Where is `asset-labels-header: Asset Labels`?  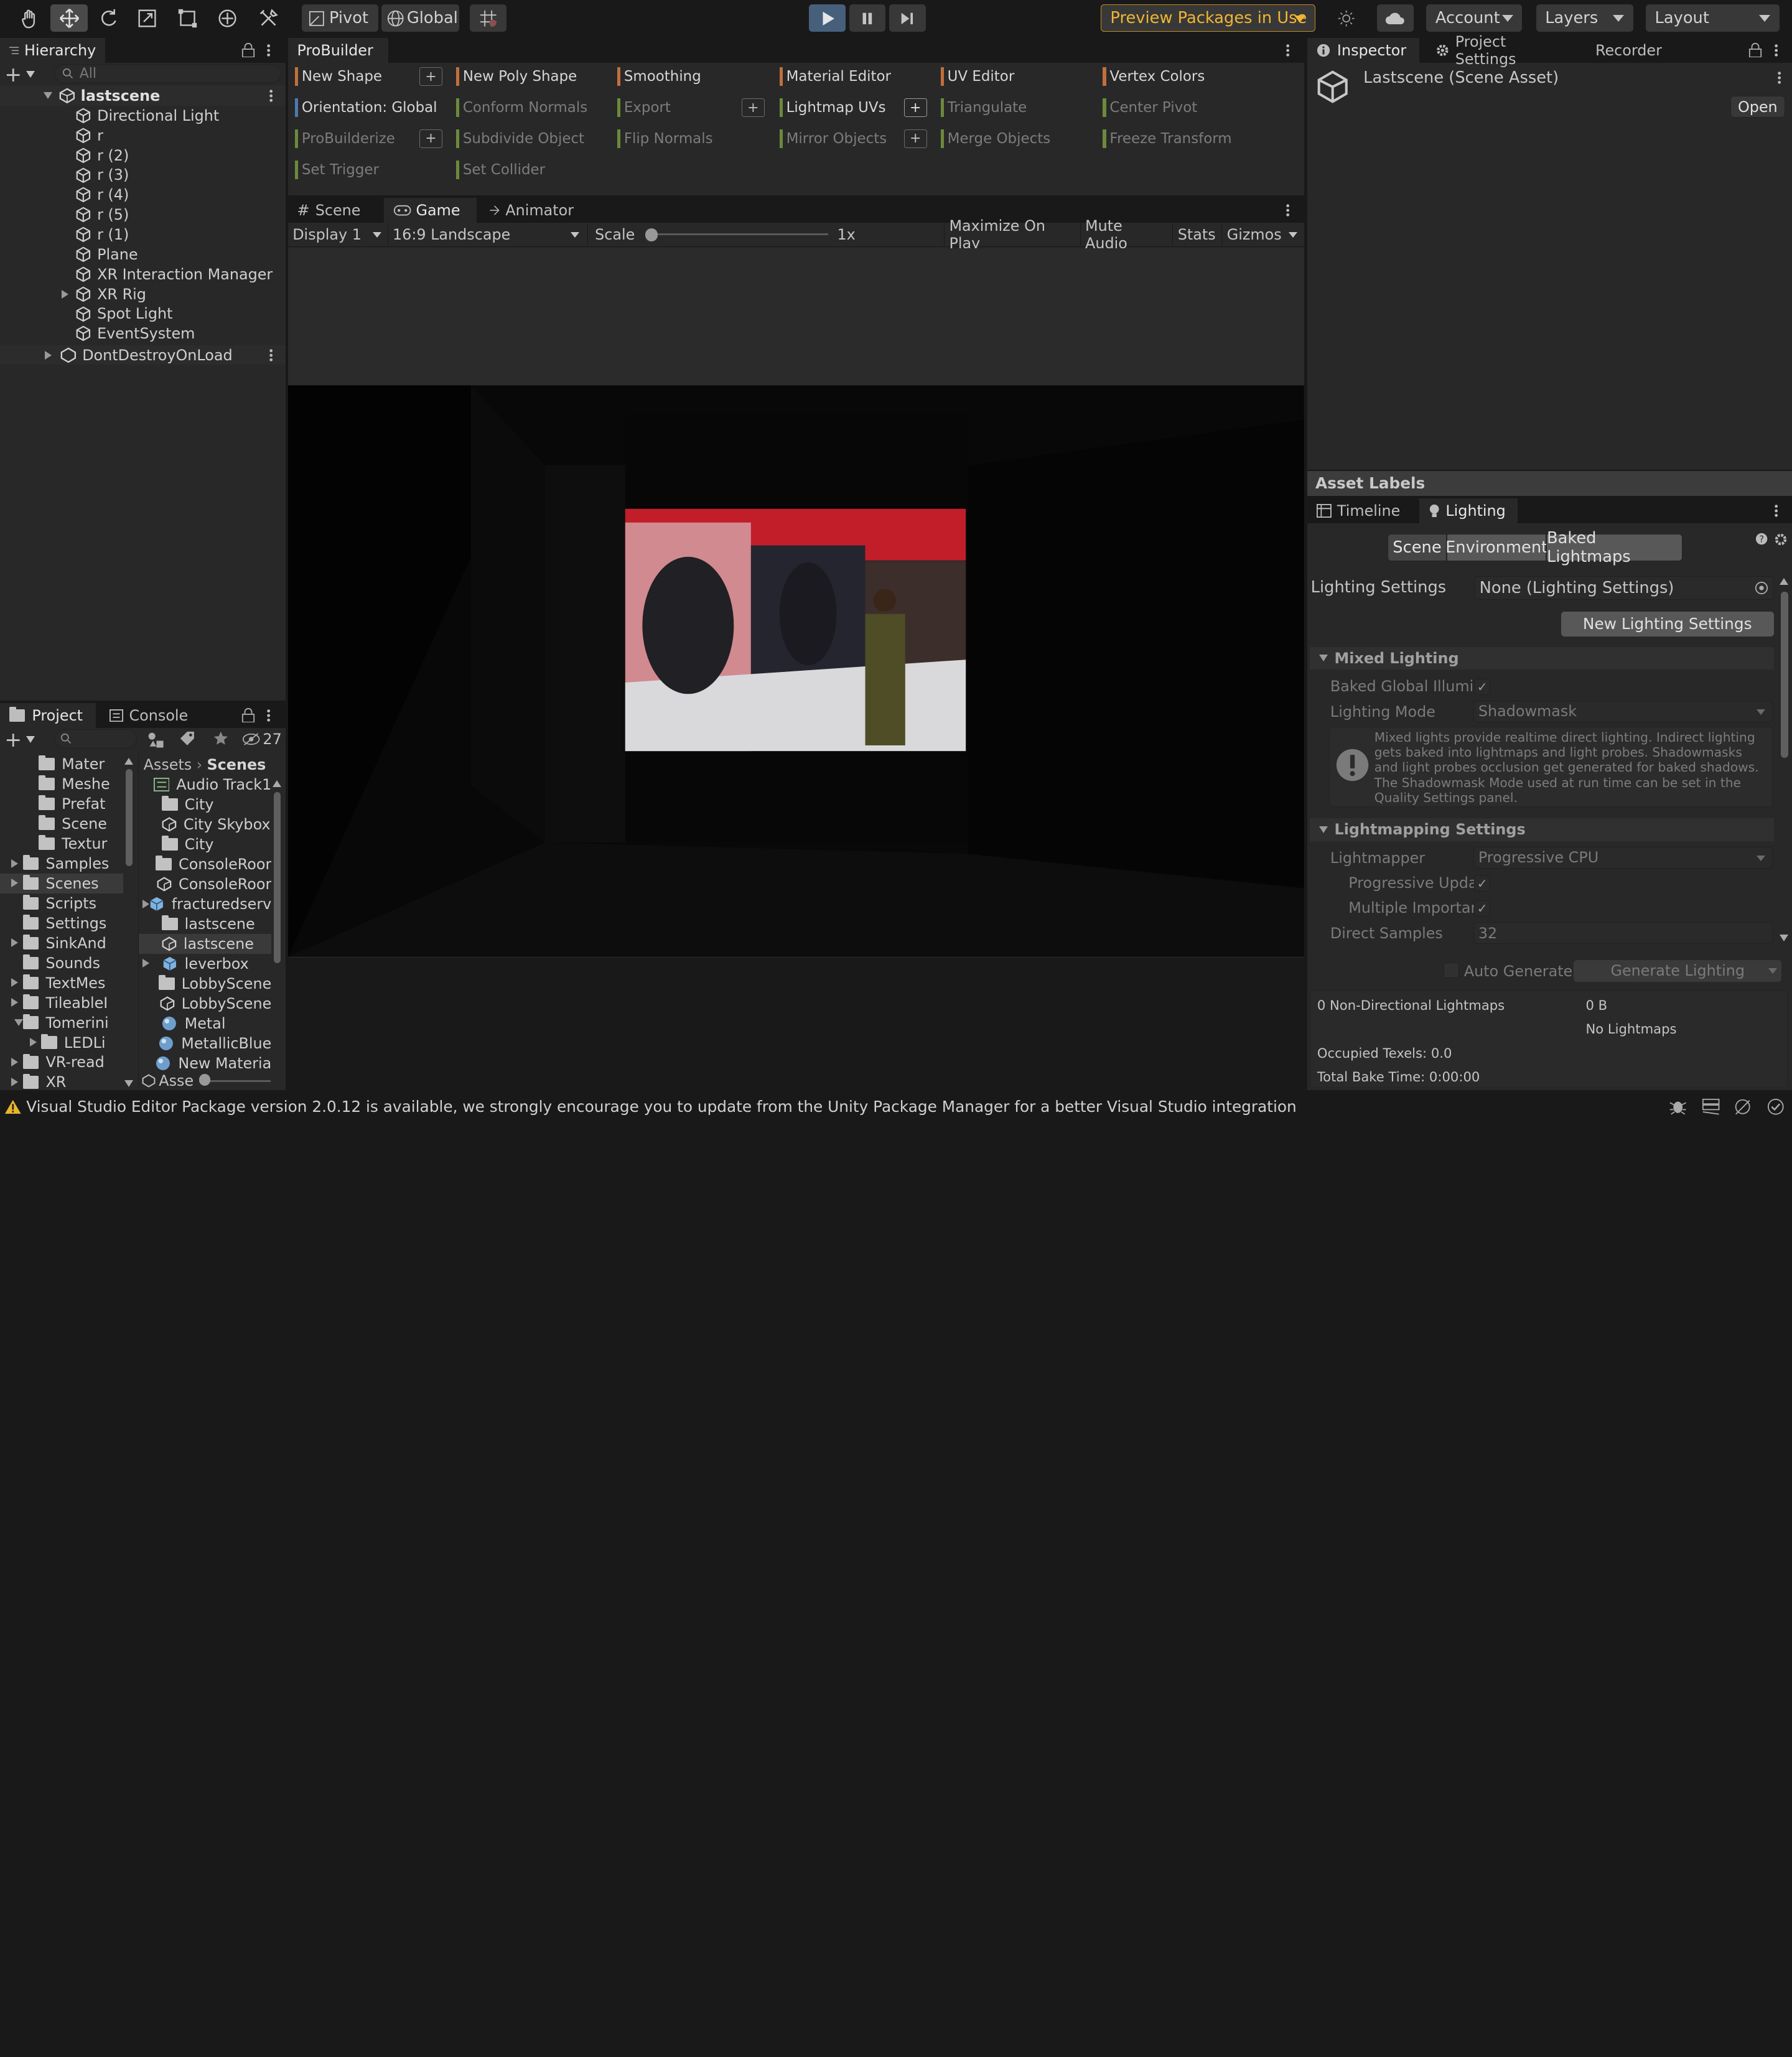 asset-labels-header: Asset Labels is located at coordinates (1550, 483).